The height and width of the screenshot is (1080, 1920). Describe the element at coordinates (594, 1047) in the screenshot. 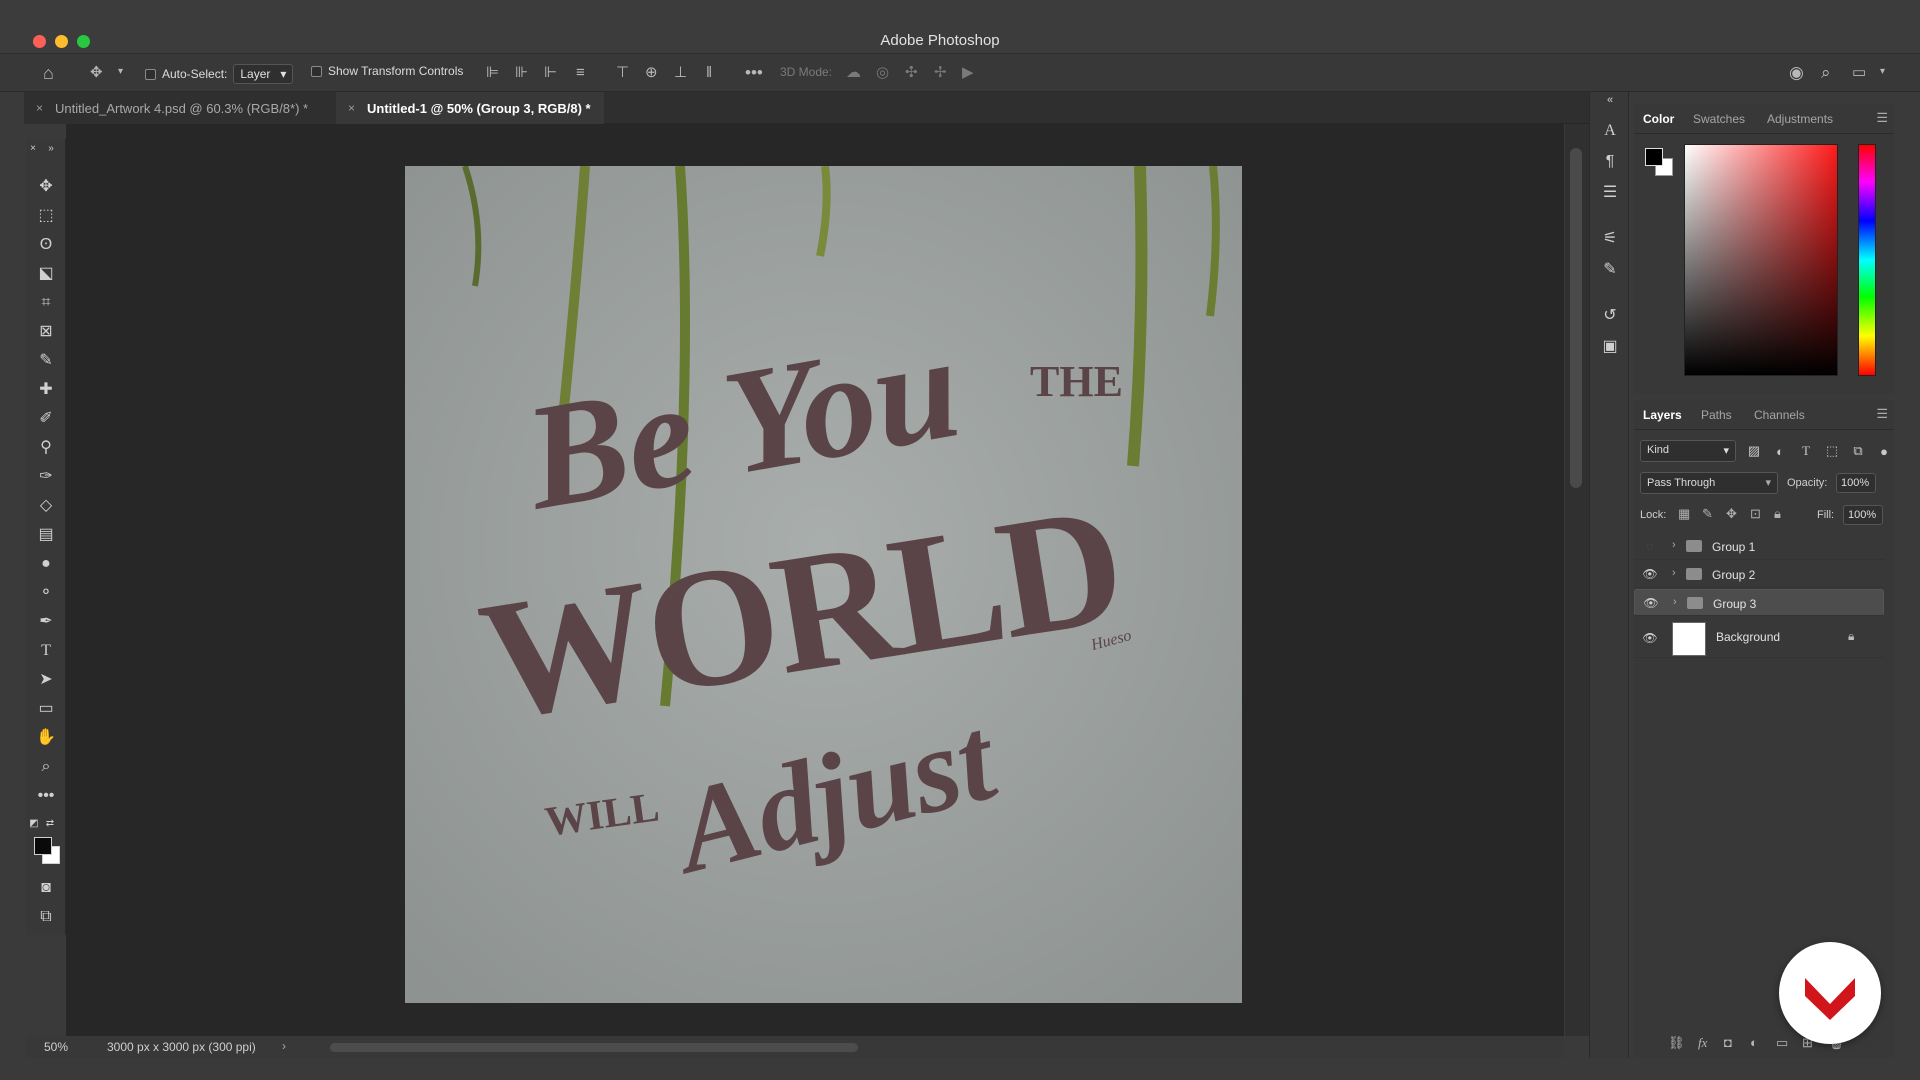

I see `horizontal-scroll-thumb` at that location.